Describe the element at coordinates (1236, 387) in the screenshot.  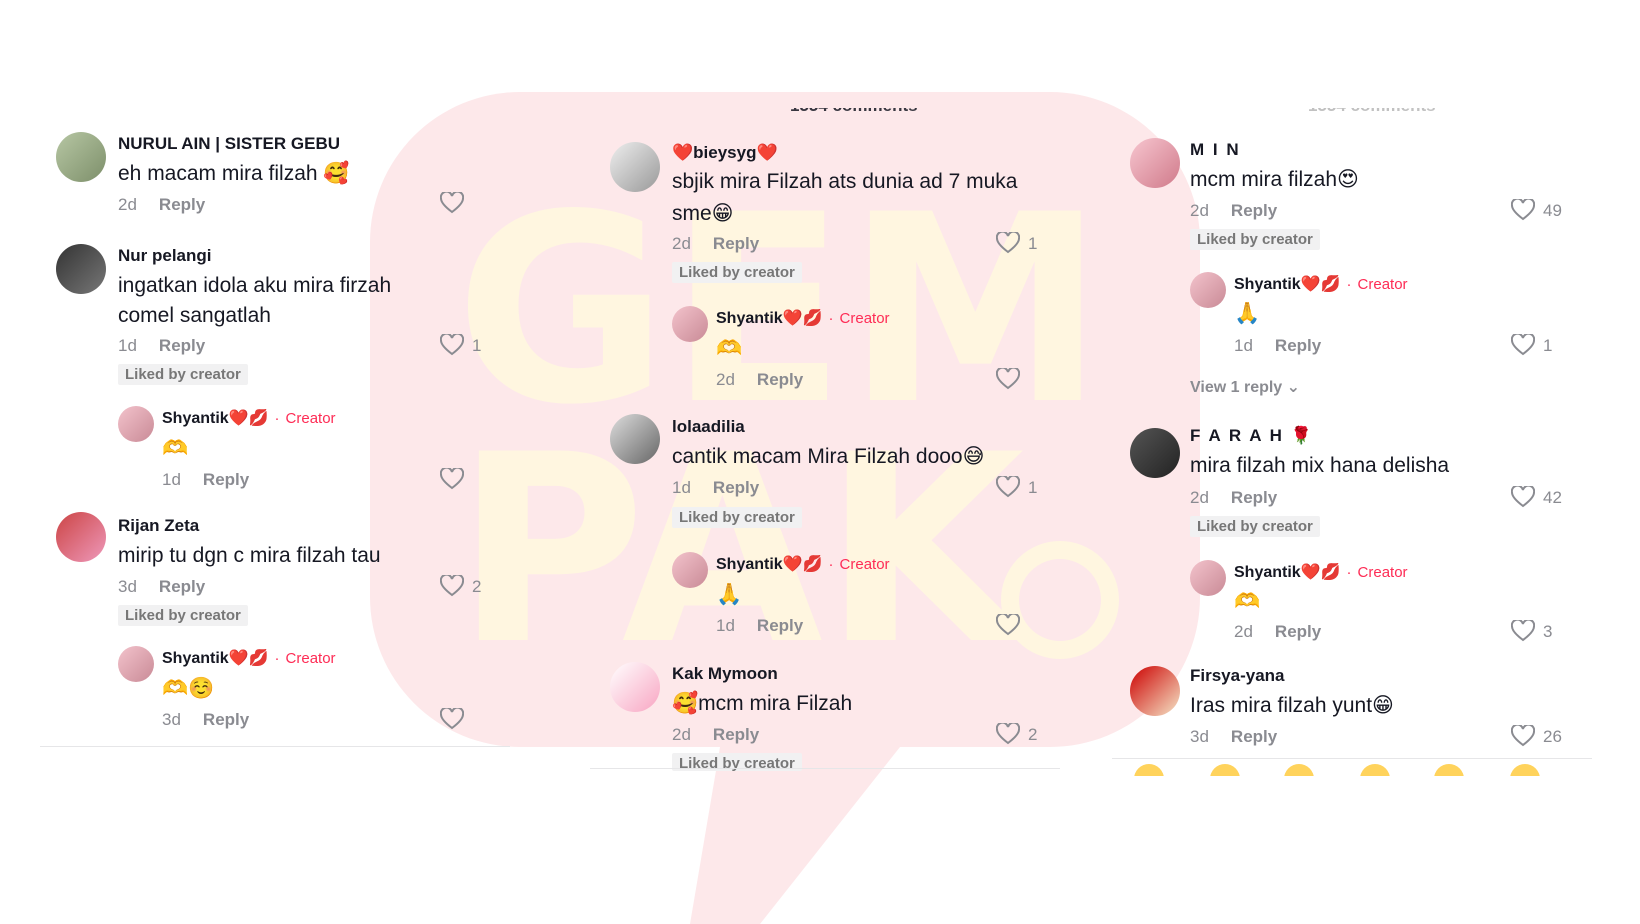
I see `view-replies-label: View 1 reply` at that location.